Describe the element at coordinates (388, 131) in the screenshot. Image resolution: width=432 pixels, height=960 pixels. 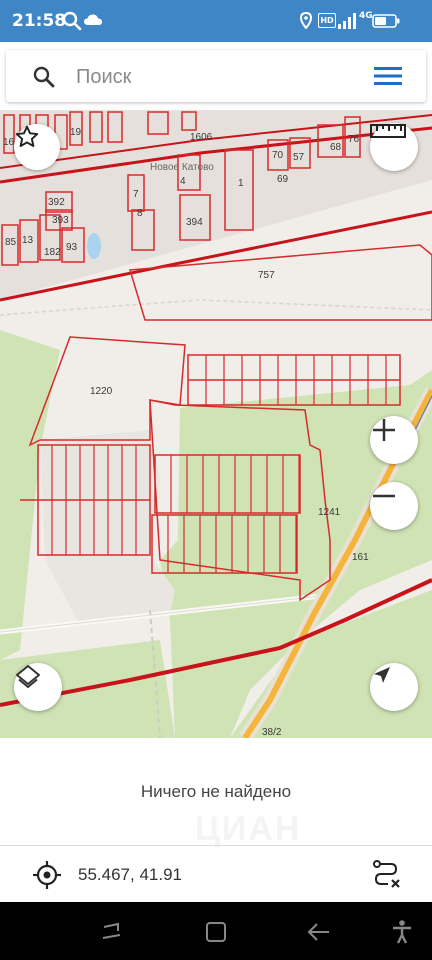
I see `ruler-icon` at that location.